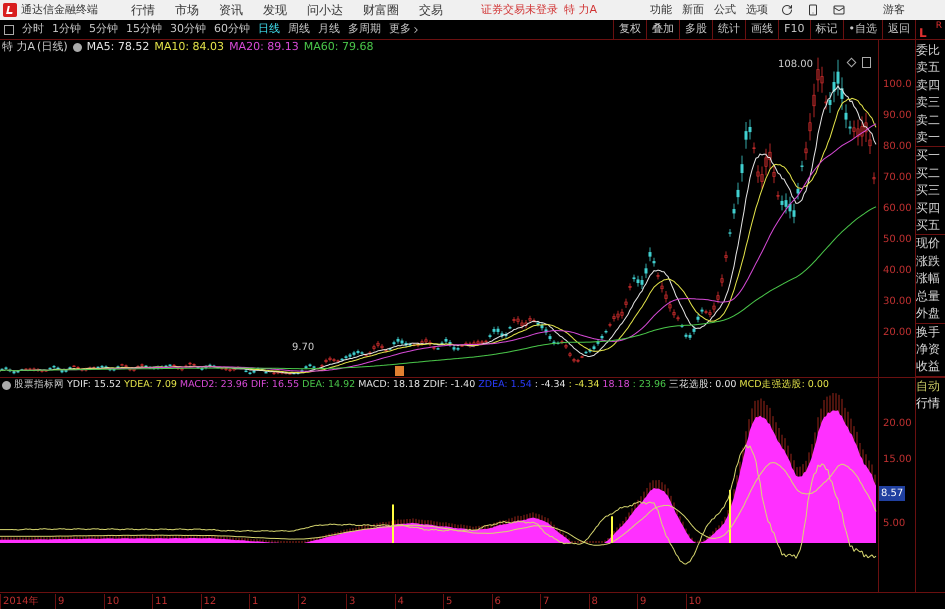  Describe the element at coordinates (519, 10) in the screenshot. I see `login-notice: 证券交易未登录` at that location.